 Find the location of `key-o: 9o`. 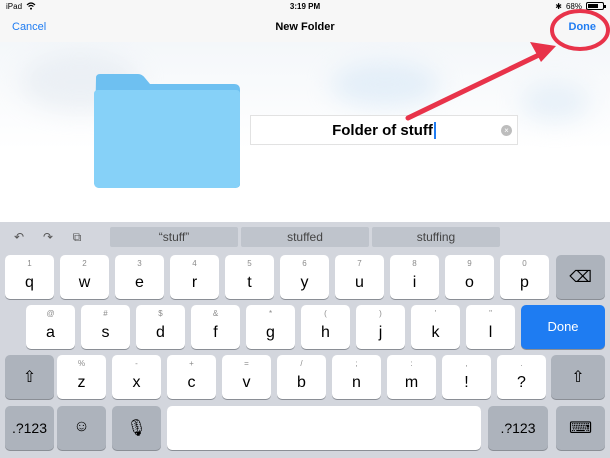

key-o: 9o is located at coordinates (469, 277).